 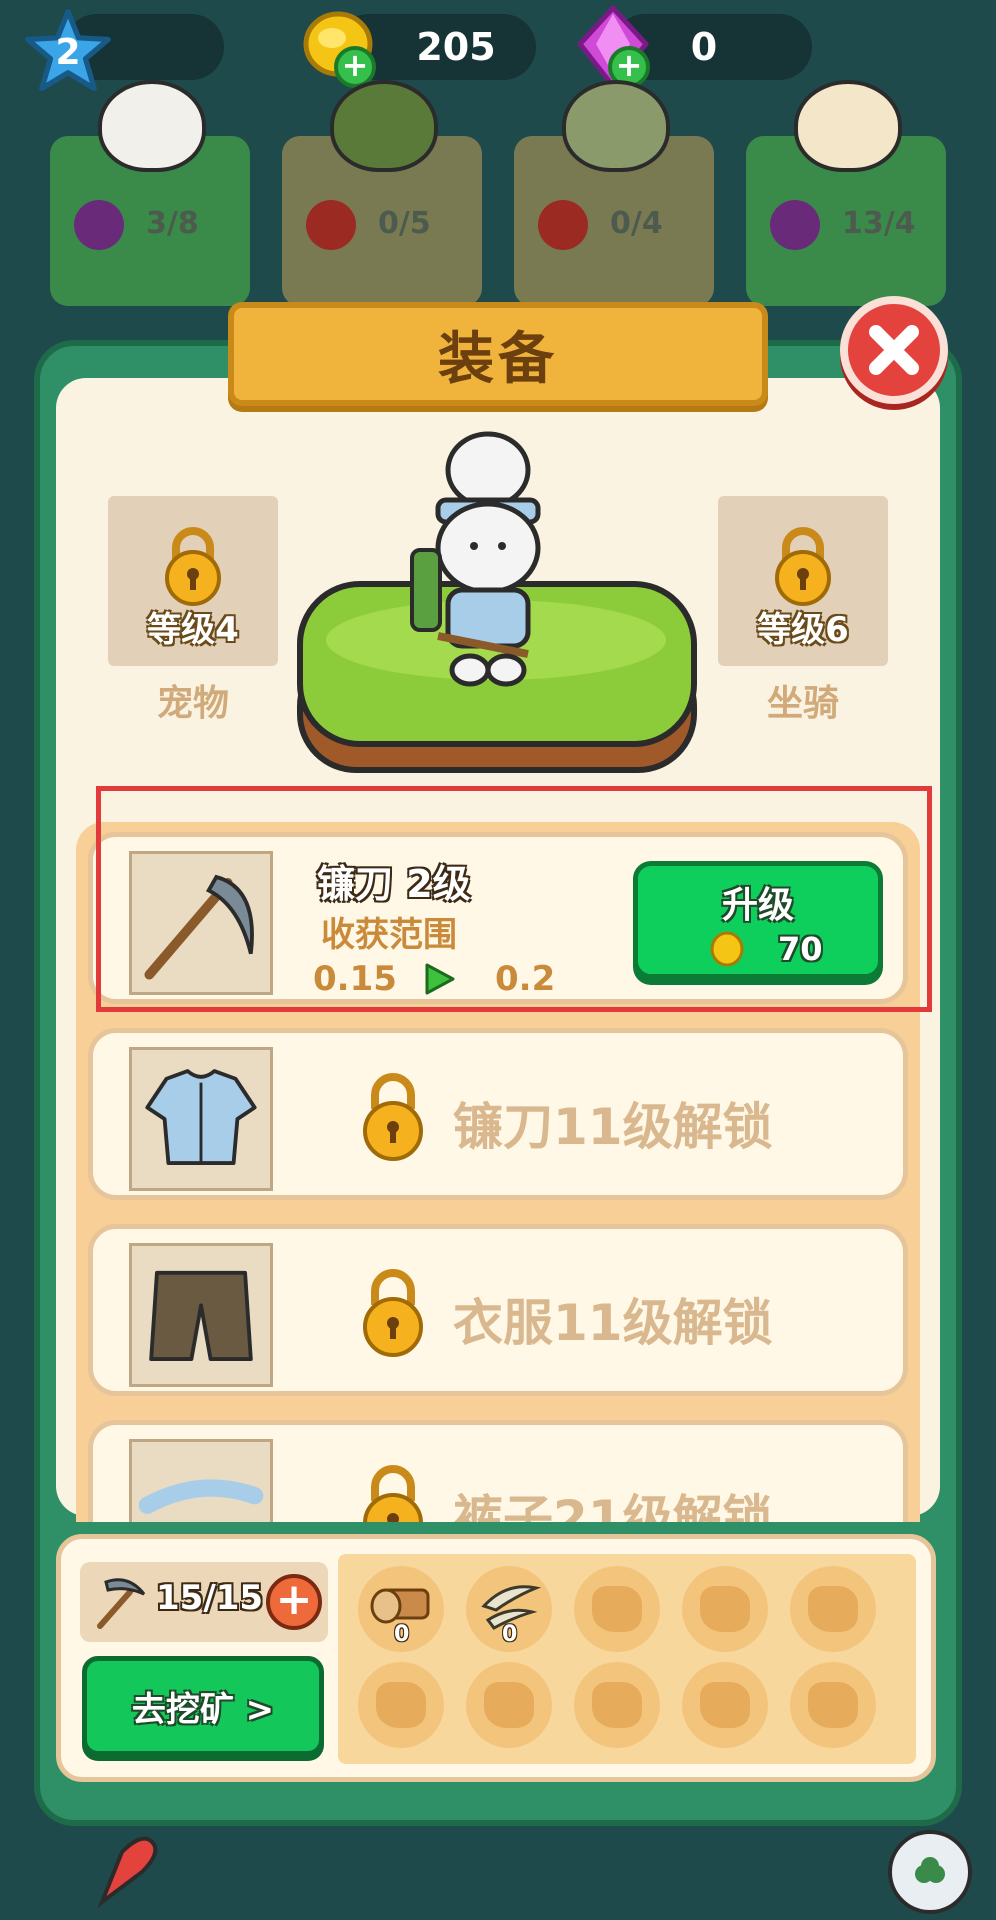 What do you see at coordinates (384, 126) in the screenshot?
I see `blob-head-icon` at bounding box center [384, 126].